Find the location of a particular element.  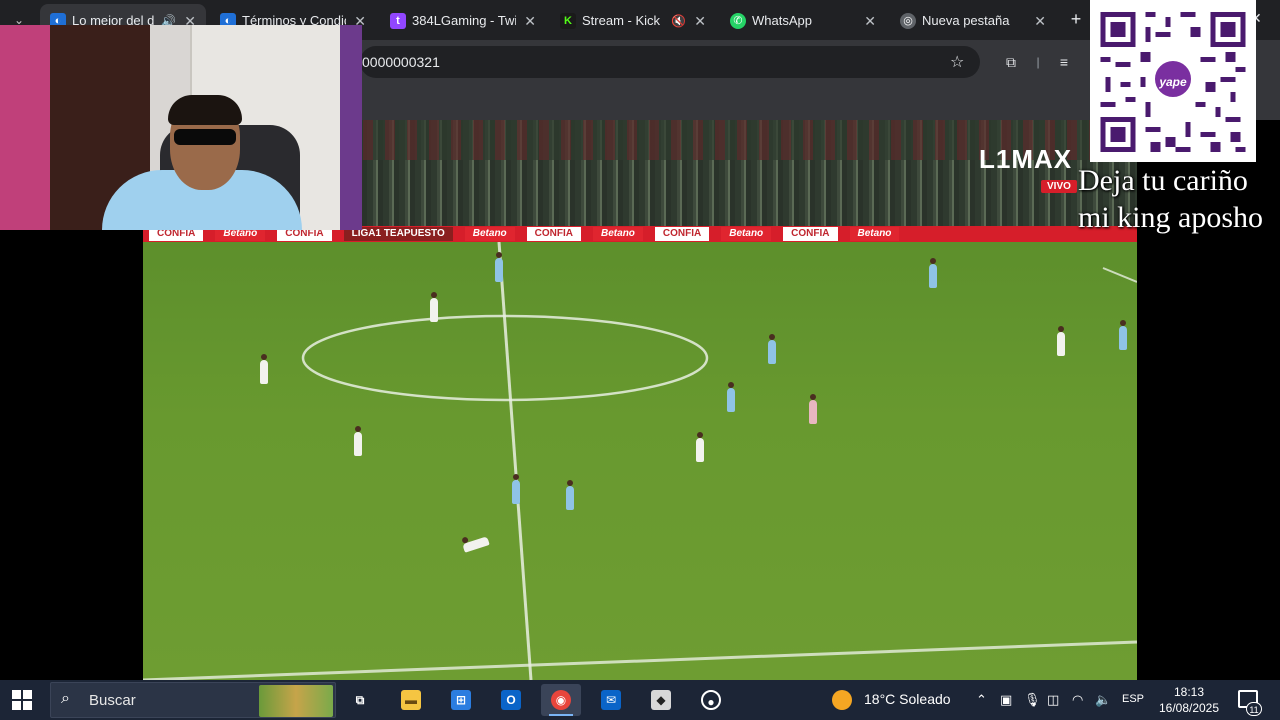

windows-start-icon is located at coordinates (22, 700).